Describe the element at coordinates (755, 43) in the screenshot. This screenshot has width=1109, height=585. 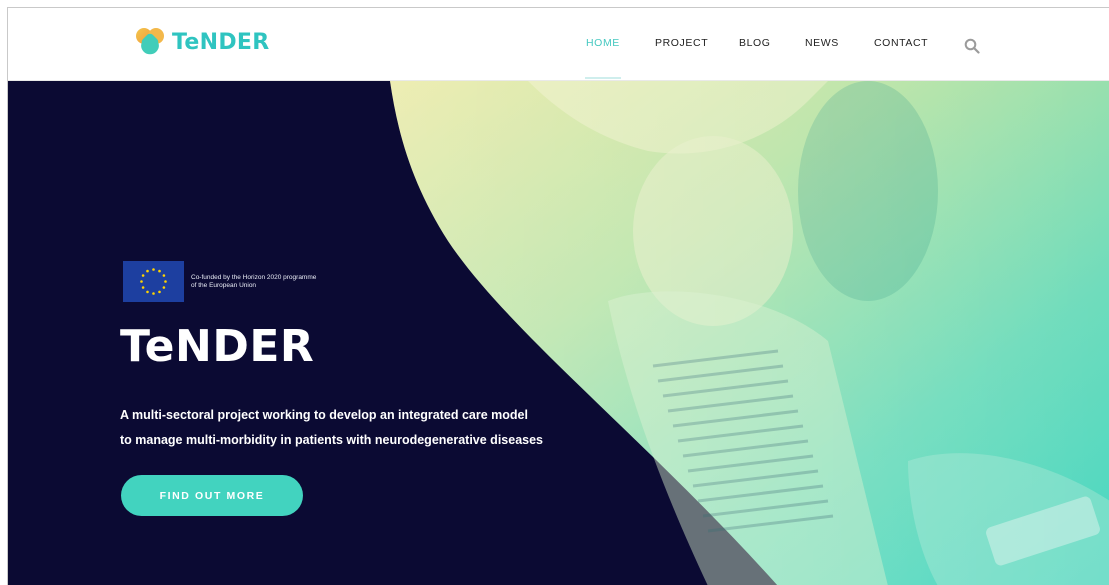
I see `nav-blog: BLOG` at that location.